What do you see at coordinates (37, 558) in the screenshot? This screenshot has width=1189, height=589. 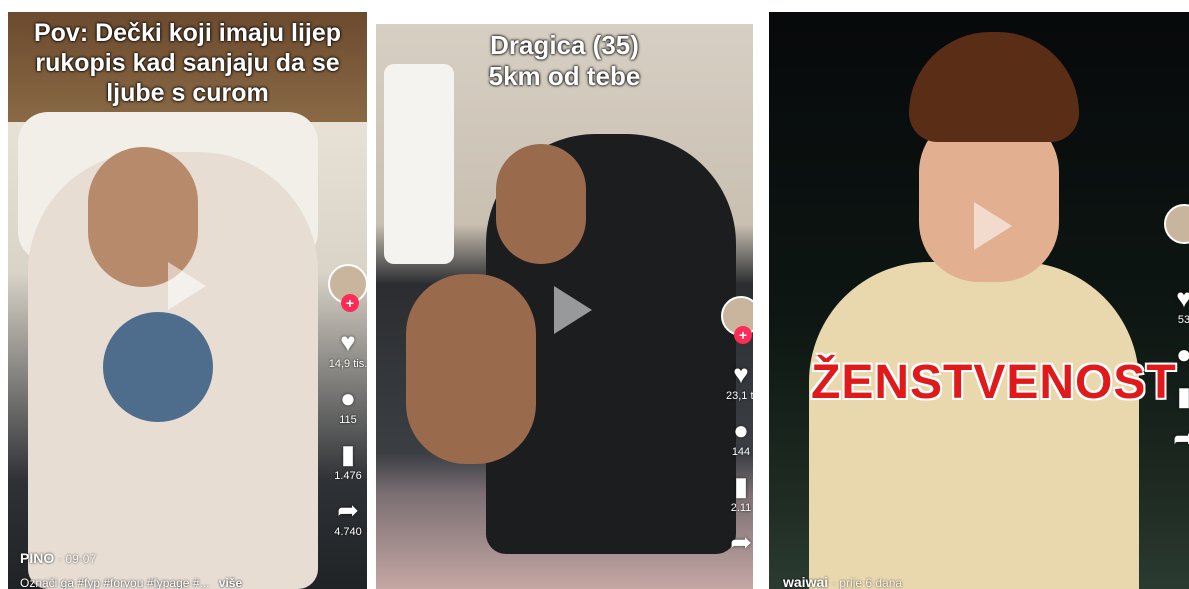 I see `username: PINO` at bounding box center [37, 558].